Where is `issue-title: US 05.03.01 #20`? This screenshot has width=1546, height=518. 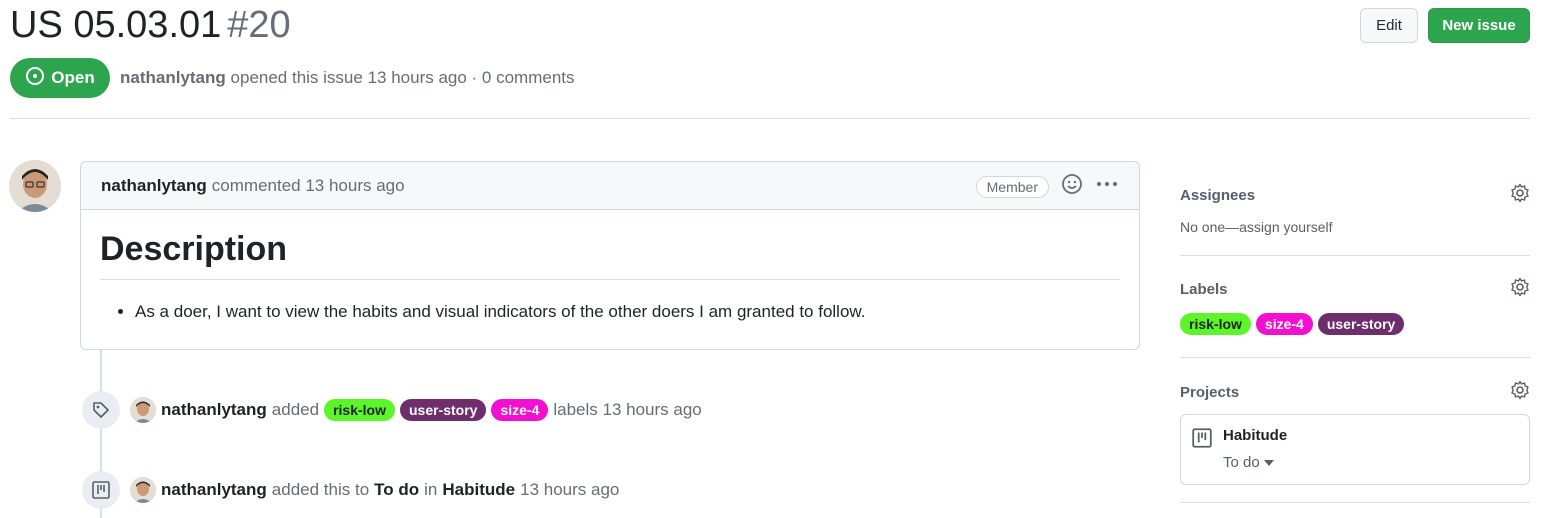
issue-title: US 05.03.01 #20 is located at coordinates (150, 25).